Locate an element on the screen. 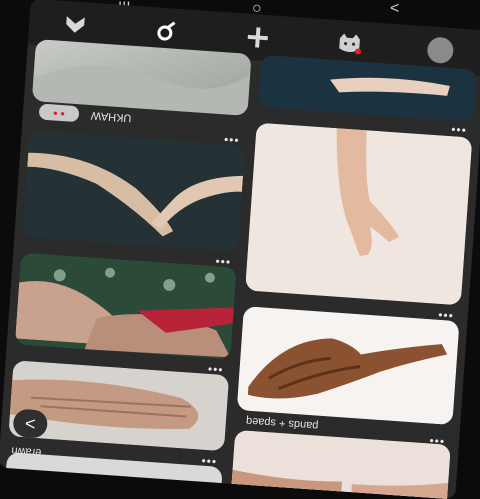 The height and width of the screenshot is (499, 480). pin-card-elderly-hands is located at coordinates (125, 306).